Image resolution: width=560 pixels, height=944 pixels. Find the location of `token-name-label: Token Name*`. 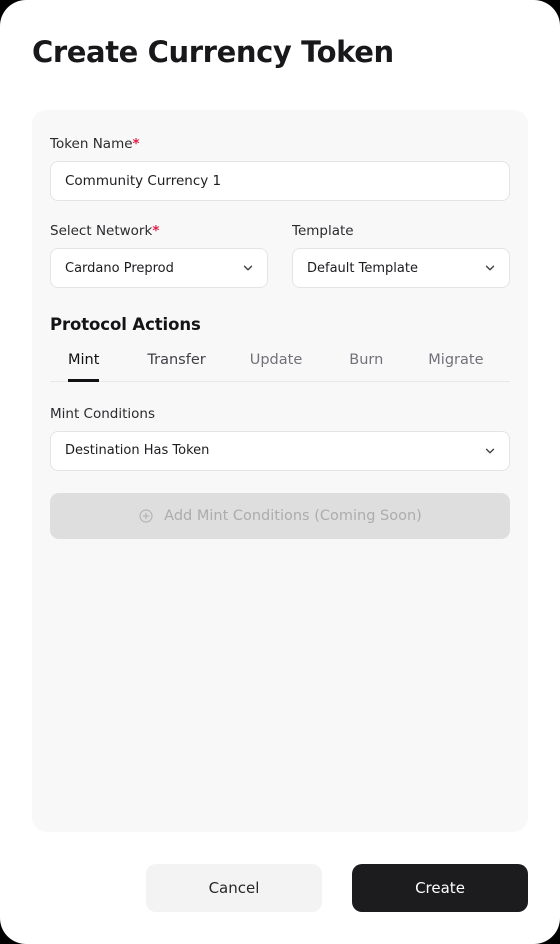

token-name-label: Token Name* is located at coordinates (280, 144).